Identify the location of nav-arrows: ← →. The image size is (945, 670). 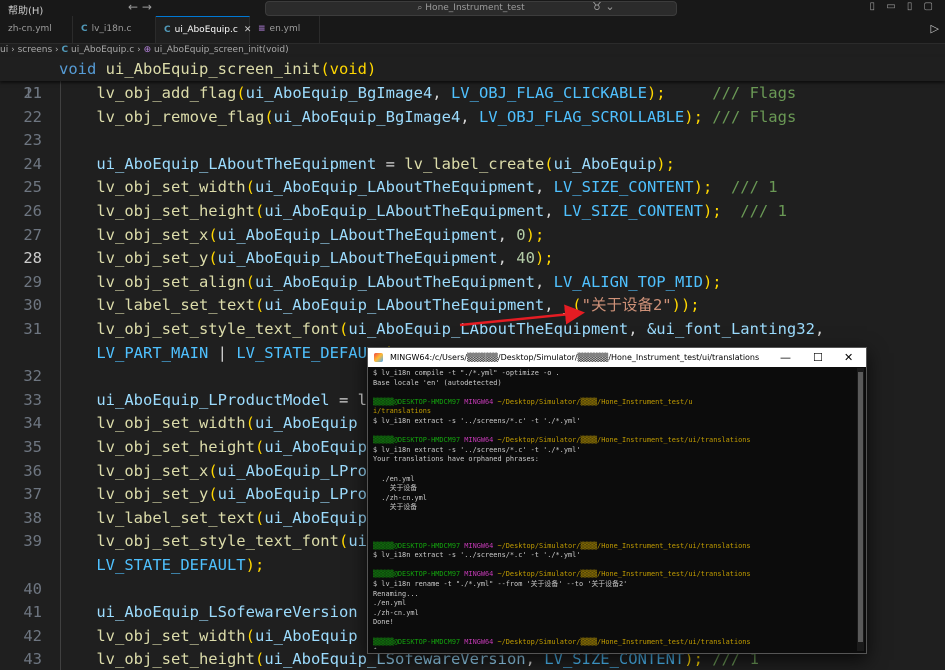
(140, 7).